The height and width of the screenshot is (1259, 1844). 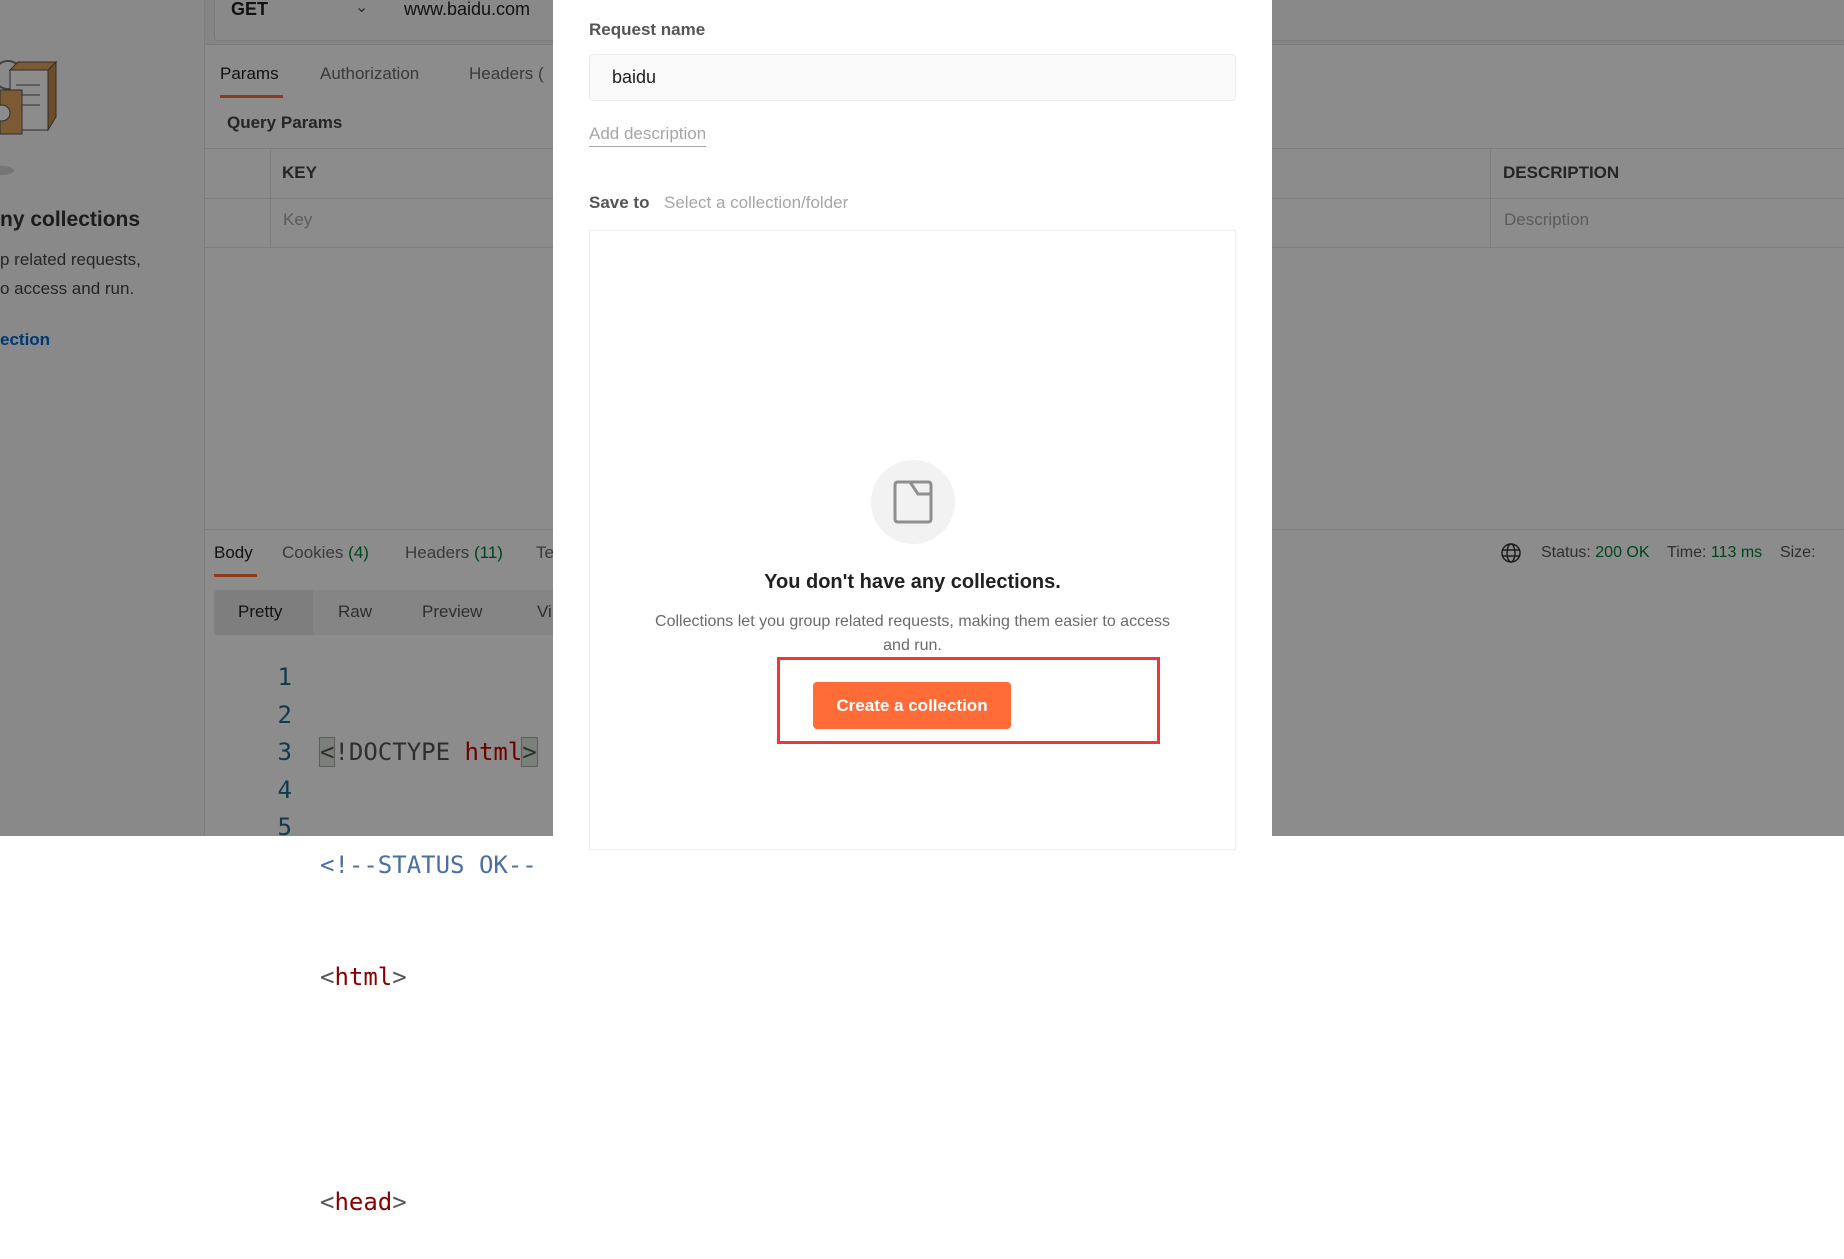 What do you see at coordinates (912, 582) in the screenshot?
I see `empty-state-title: You don't have any collections.` at bounding box center [912, 582].